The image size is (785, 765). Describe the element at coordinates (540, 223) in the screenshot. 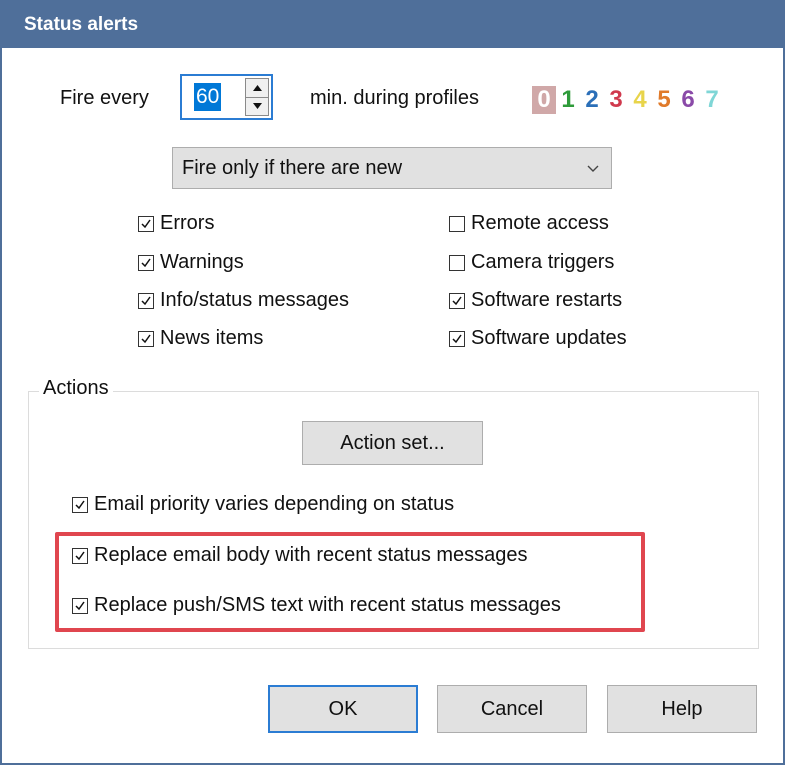

I see `checkbox-label: Remote access` at that location.